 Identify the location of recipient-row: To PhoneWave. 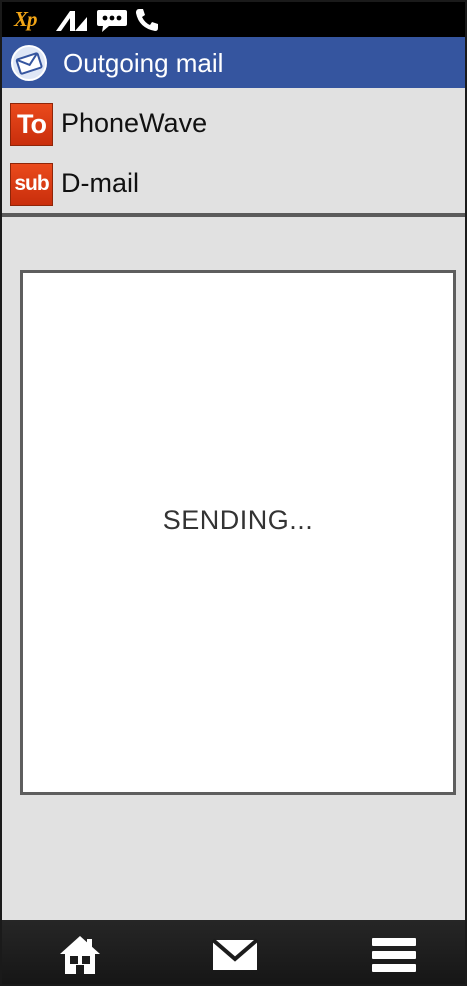
(233, 124).